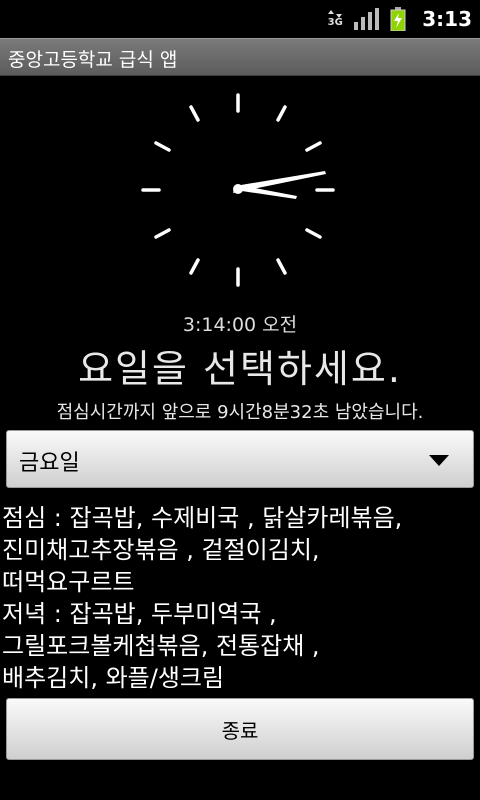 The width and height of the screenshot is (480, 800). I want to click on exit-button: 종료, so click(240, 729).